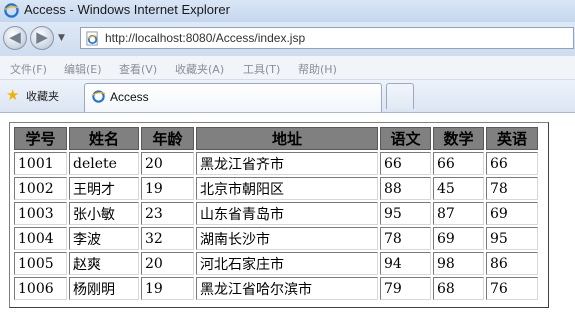  I want to click on tab-label: Access, so click(129, 97).